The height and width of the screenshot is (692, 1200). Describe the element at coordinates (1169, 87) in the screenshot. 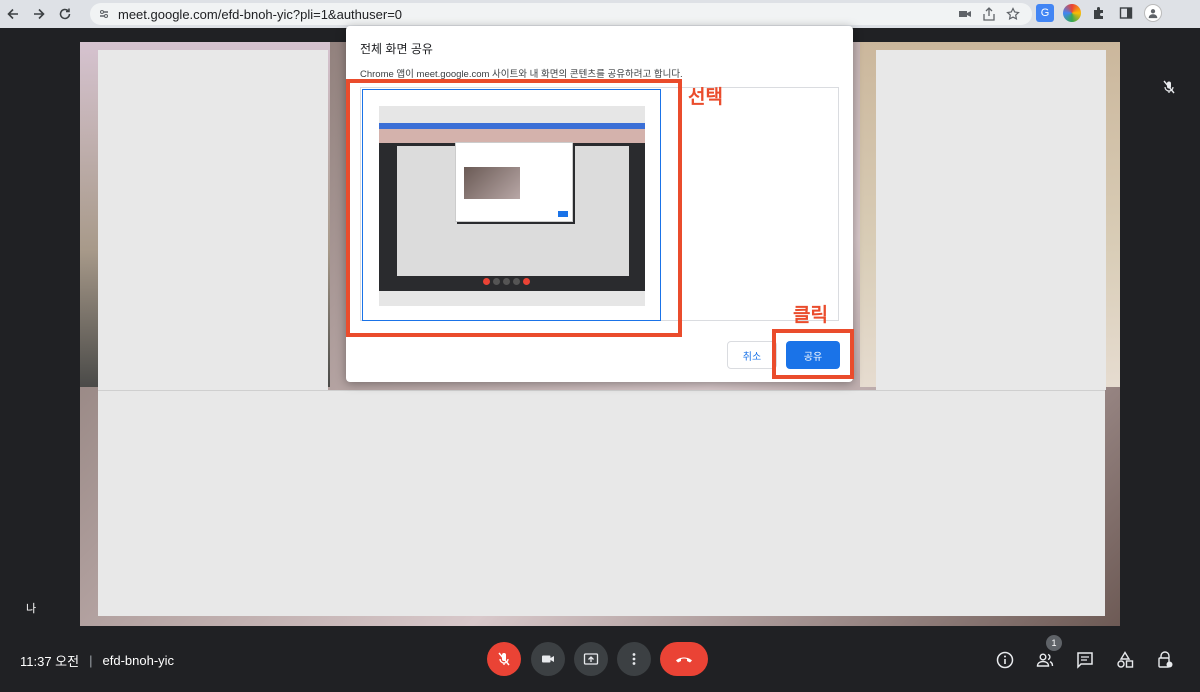

I see `tile-mic-off-icon` at that location.